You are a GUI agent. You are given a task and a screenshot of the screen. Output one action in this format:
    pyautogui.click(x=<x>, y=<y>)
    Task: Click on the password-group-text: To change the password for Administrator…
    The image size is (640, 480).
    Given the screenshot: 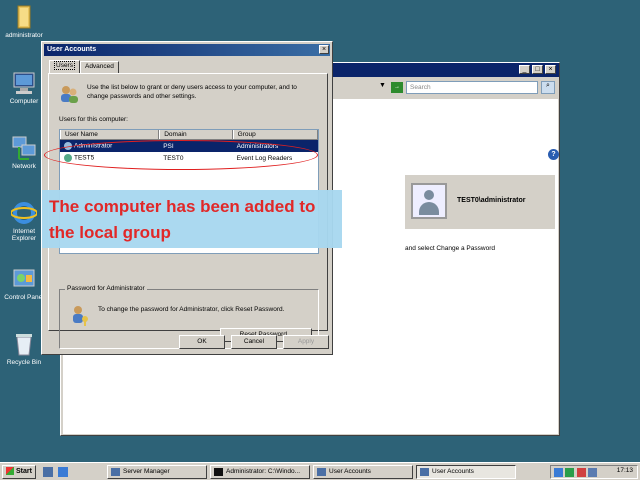 What is the action you would take?
    pyautogui.click(x=191, y=309)
    